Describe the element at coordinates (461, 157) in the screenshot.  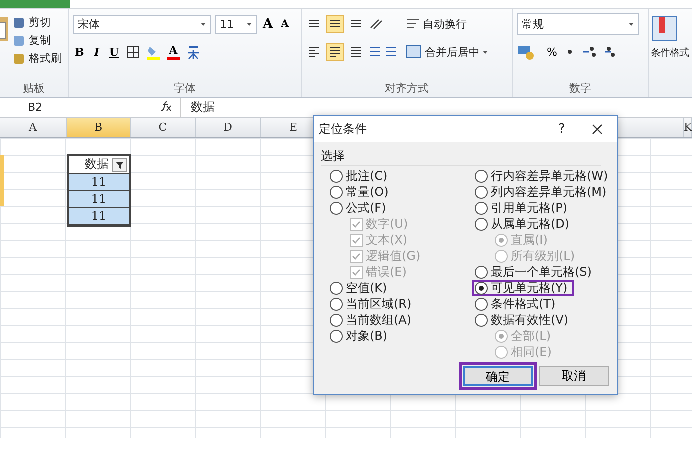
I see `group-label: 选择` at that location.